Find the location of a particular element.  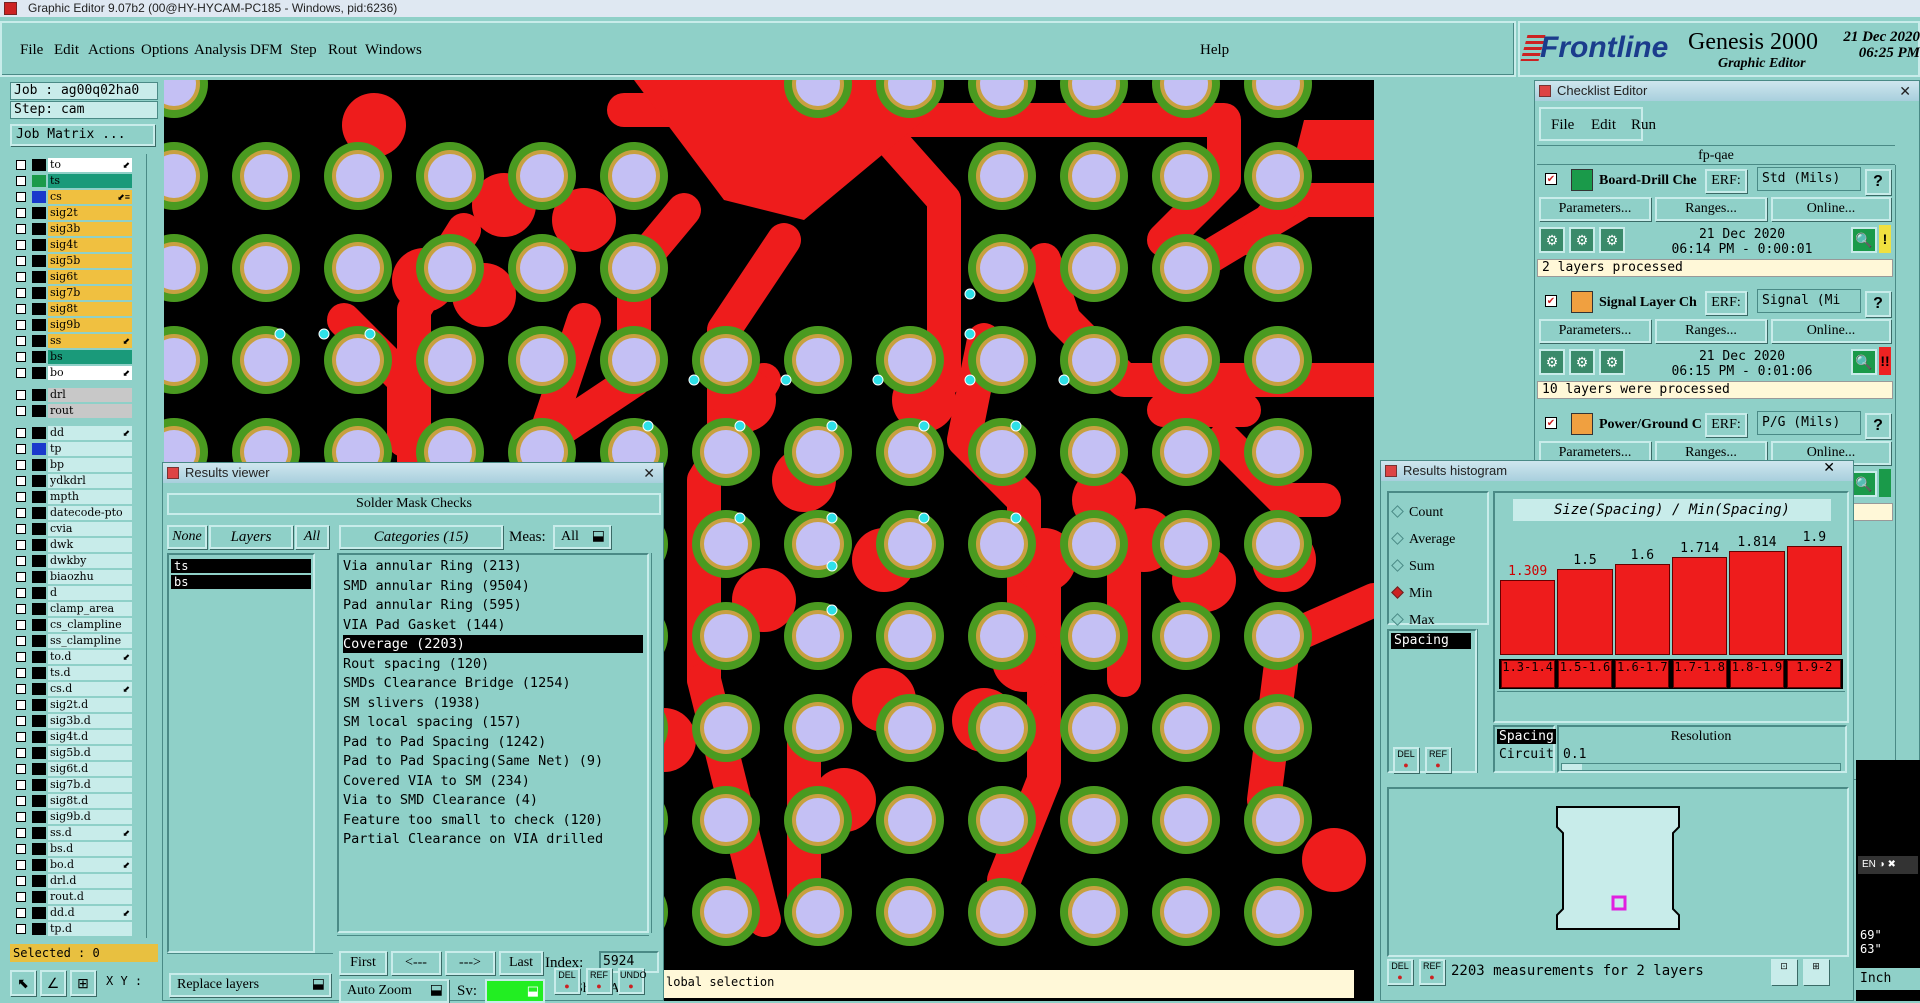

menu-windows: Windows is located at coordinates (393, 50).